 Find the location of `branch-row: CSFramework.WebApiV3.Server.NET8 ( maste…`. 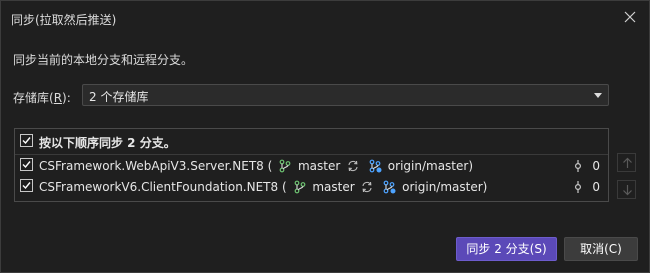

branch-row: CSFramework.WebApiV3.Server.NET8 ( maste… is located at coordinates (311, 165).